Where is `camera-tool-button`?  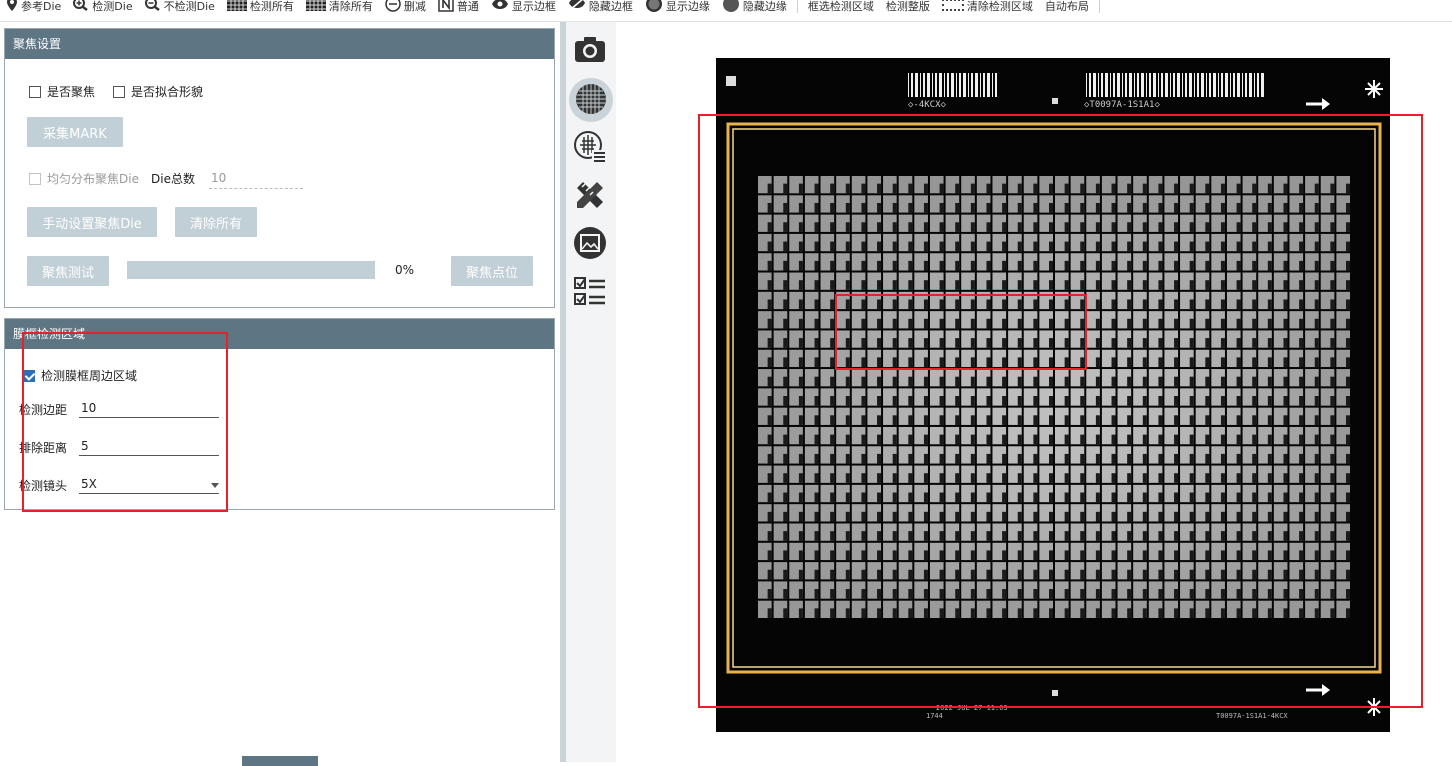 camera-tool-button is located at coordinates (590, 50).